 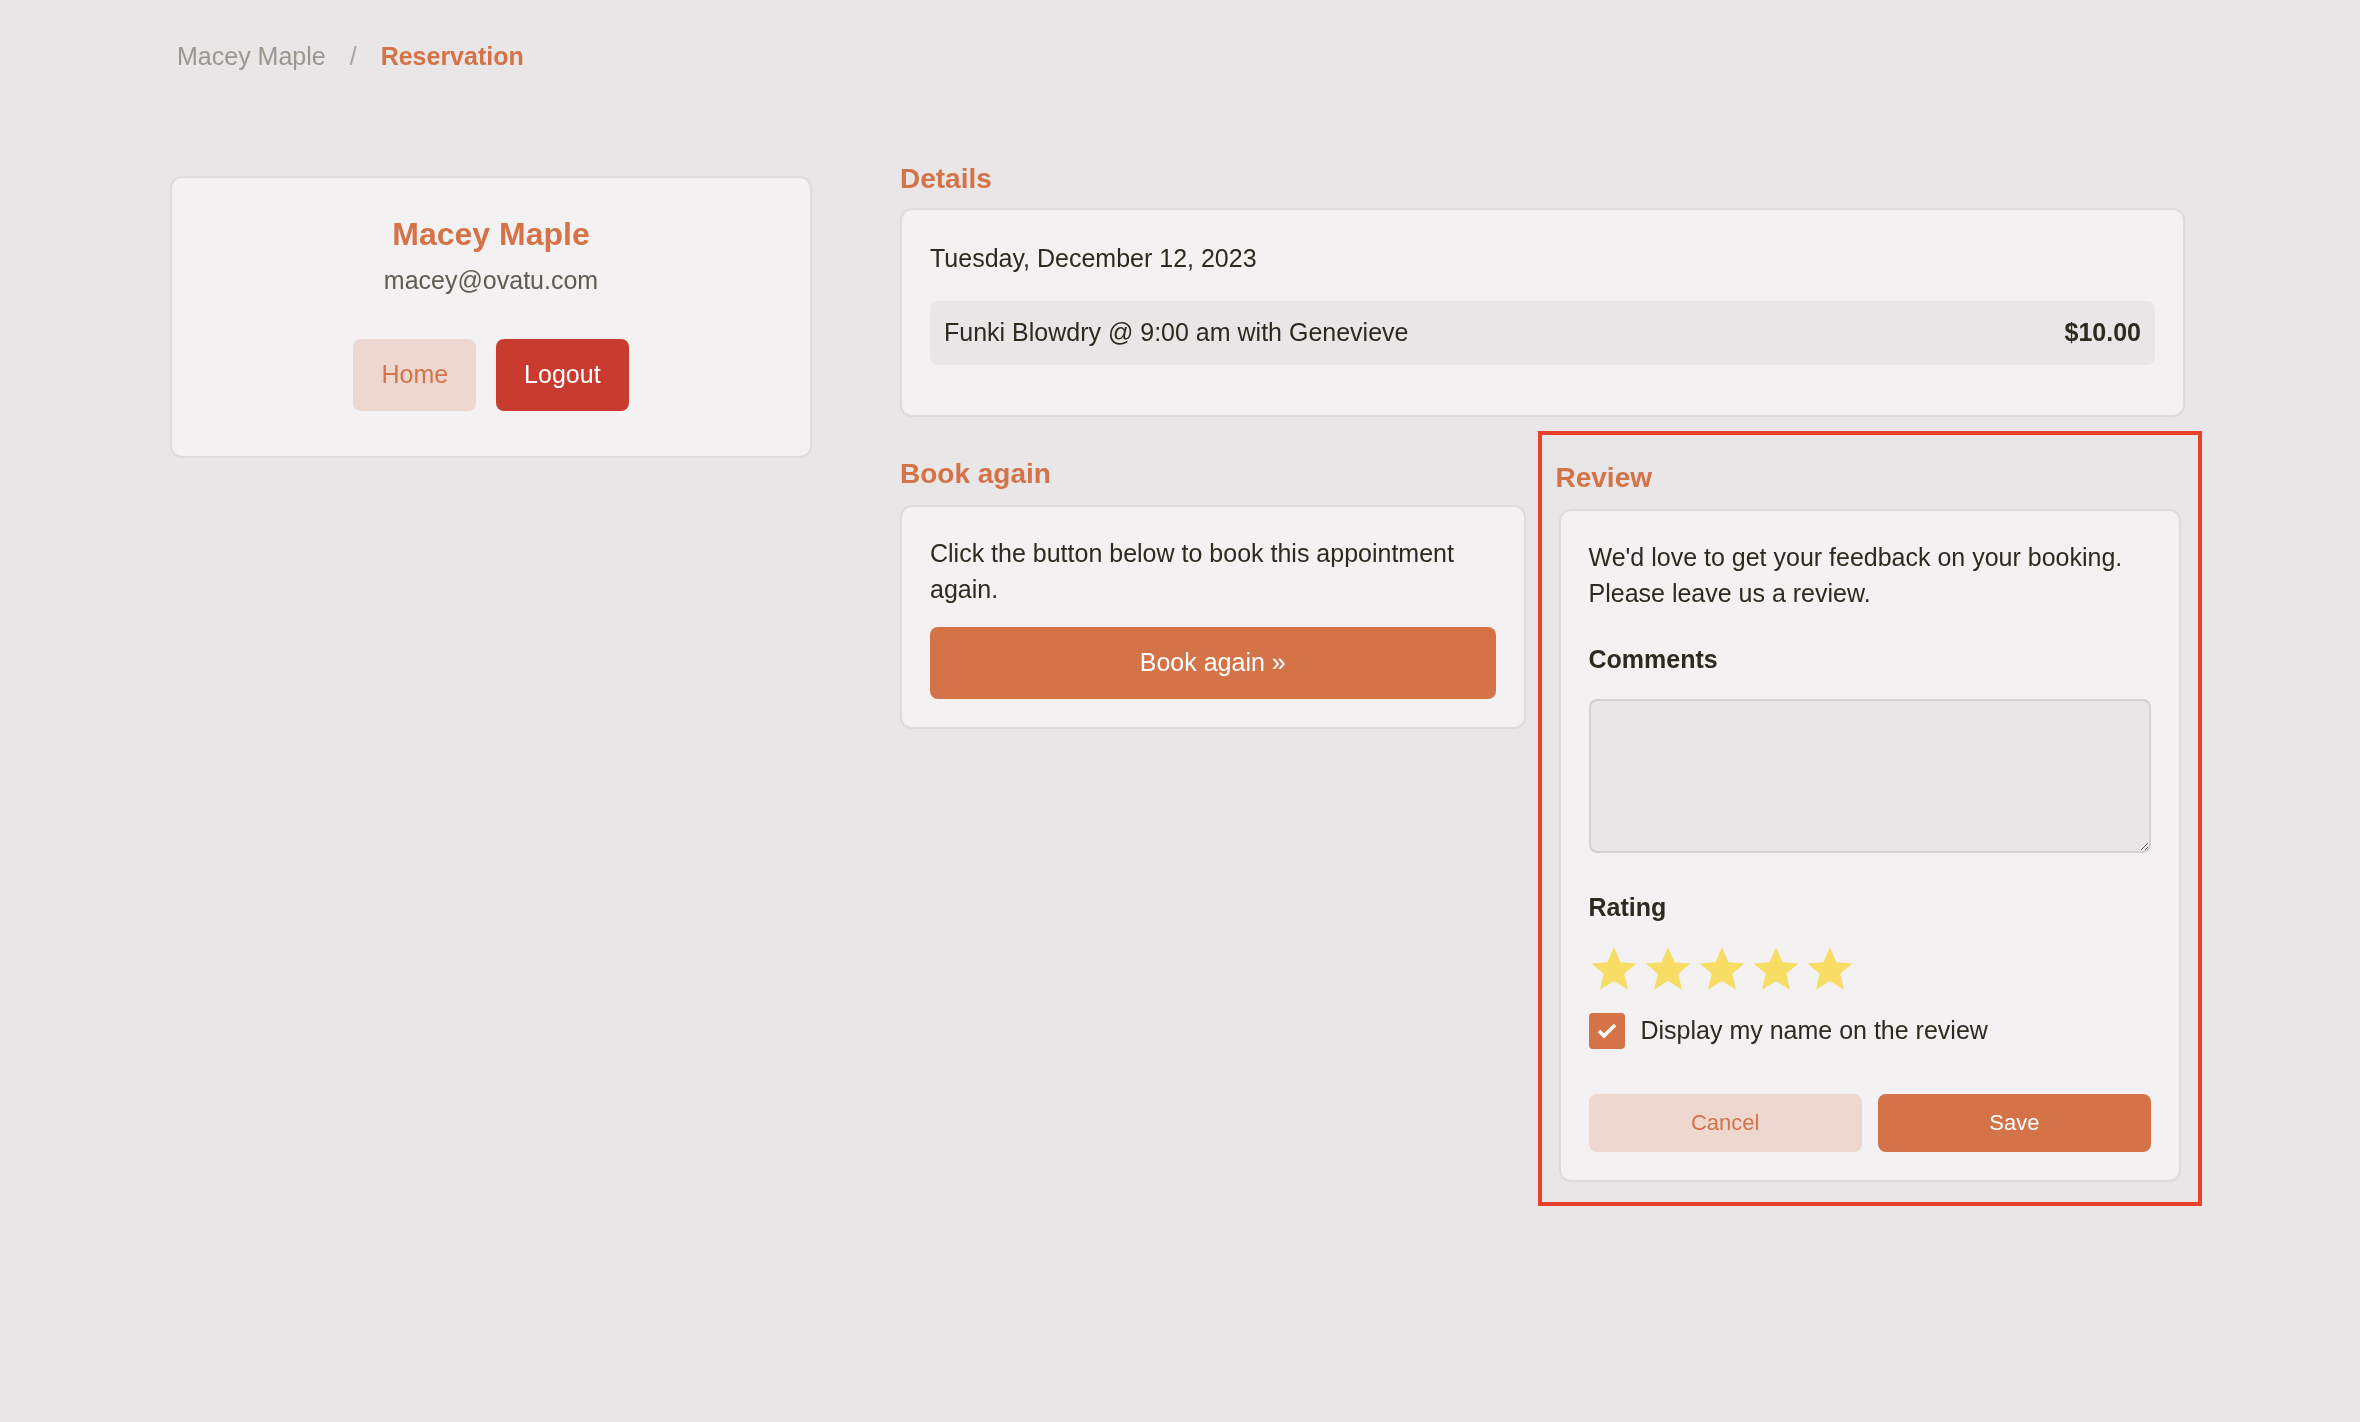 I want to click on checkbox, so click(x=1606, y=1030).